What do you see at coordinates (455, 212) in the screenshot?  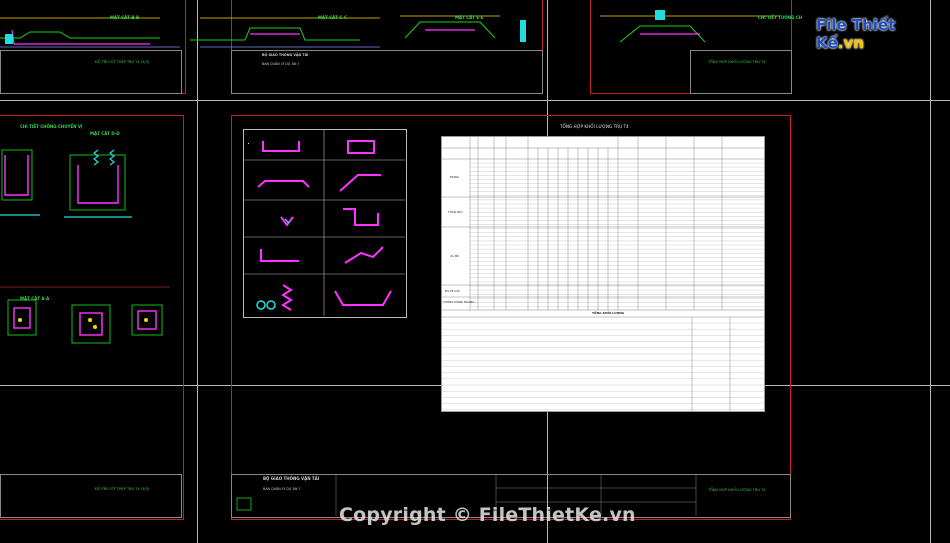 I see `table-group-1: THÂN TRỤ` at bounding box center [455, 212].